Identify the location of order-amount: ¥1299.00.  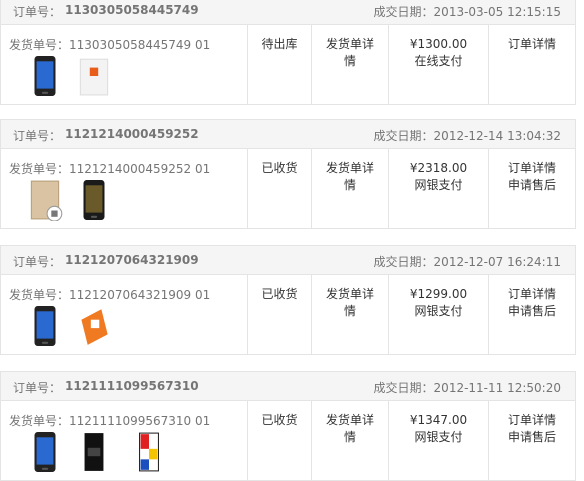
(438, 294).